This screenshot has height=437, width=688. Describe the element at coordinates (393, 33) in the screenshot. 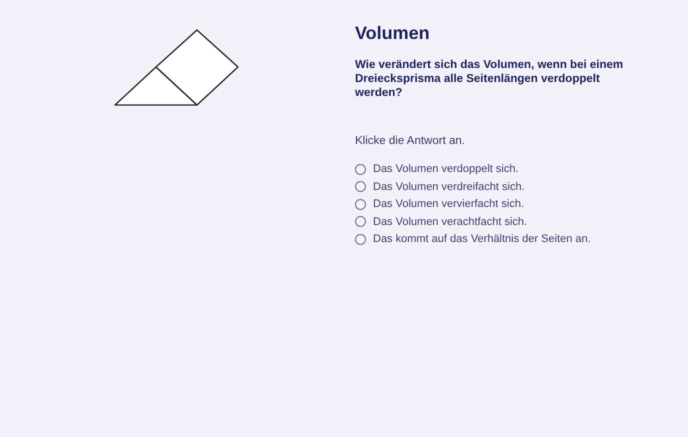

I see `page-title: Volumen` at that location.